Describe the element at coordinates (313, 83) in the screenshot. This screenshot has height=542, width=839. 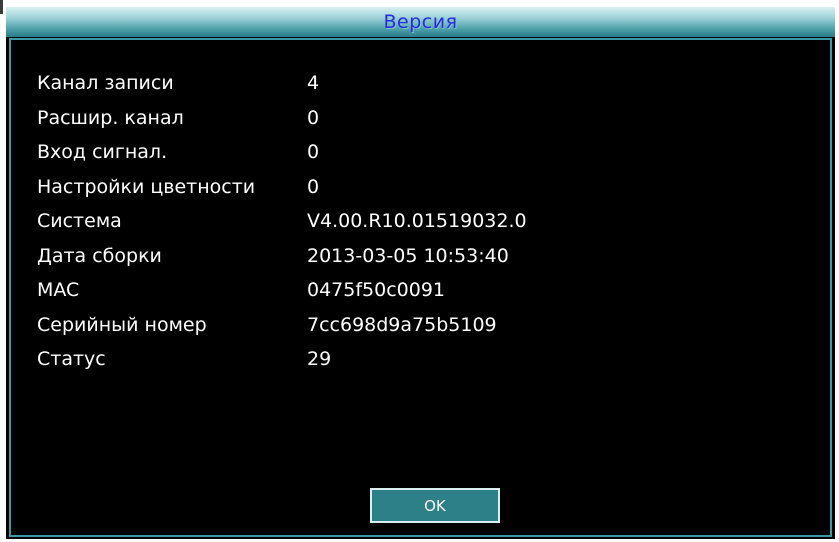
I see `info-value: 4` at that location.